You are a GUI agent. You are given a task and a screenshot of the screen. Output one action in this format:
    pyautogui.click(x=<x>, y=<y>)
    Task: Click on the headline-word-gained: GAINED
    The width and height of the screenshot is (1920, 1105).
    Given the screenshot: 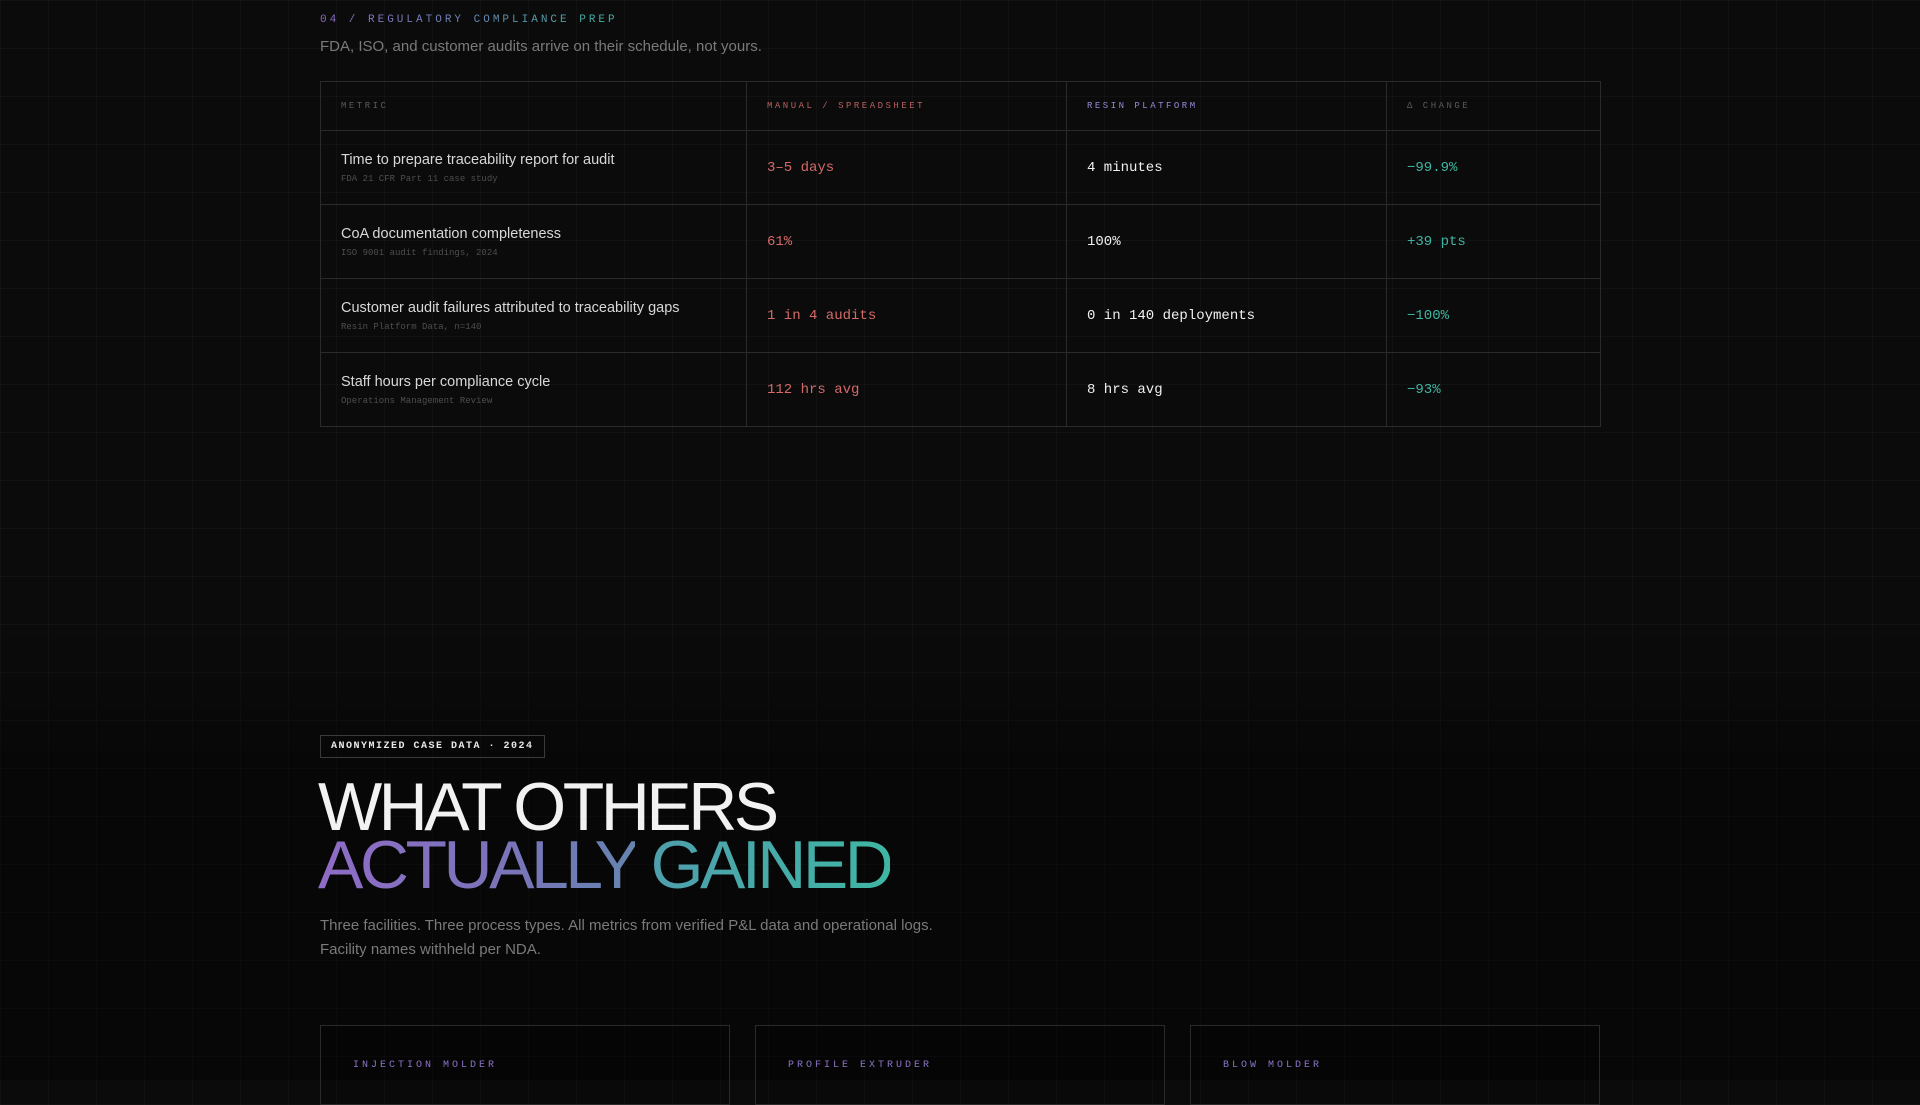 What is the action you would take?
    pyautogui.click(x=772, y=865)
    